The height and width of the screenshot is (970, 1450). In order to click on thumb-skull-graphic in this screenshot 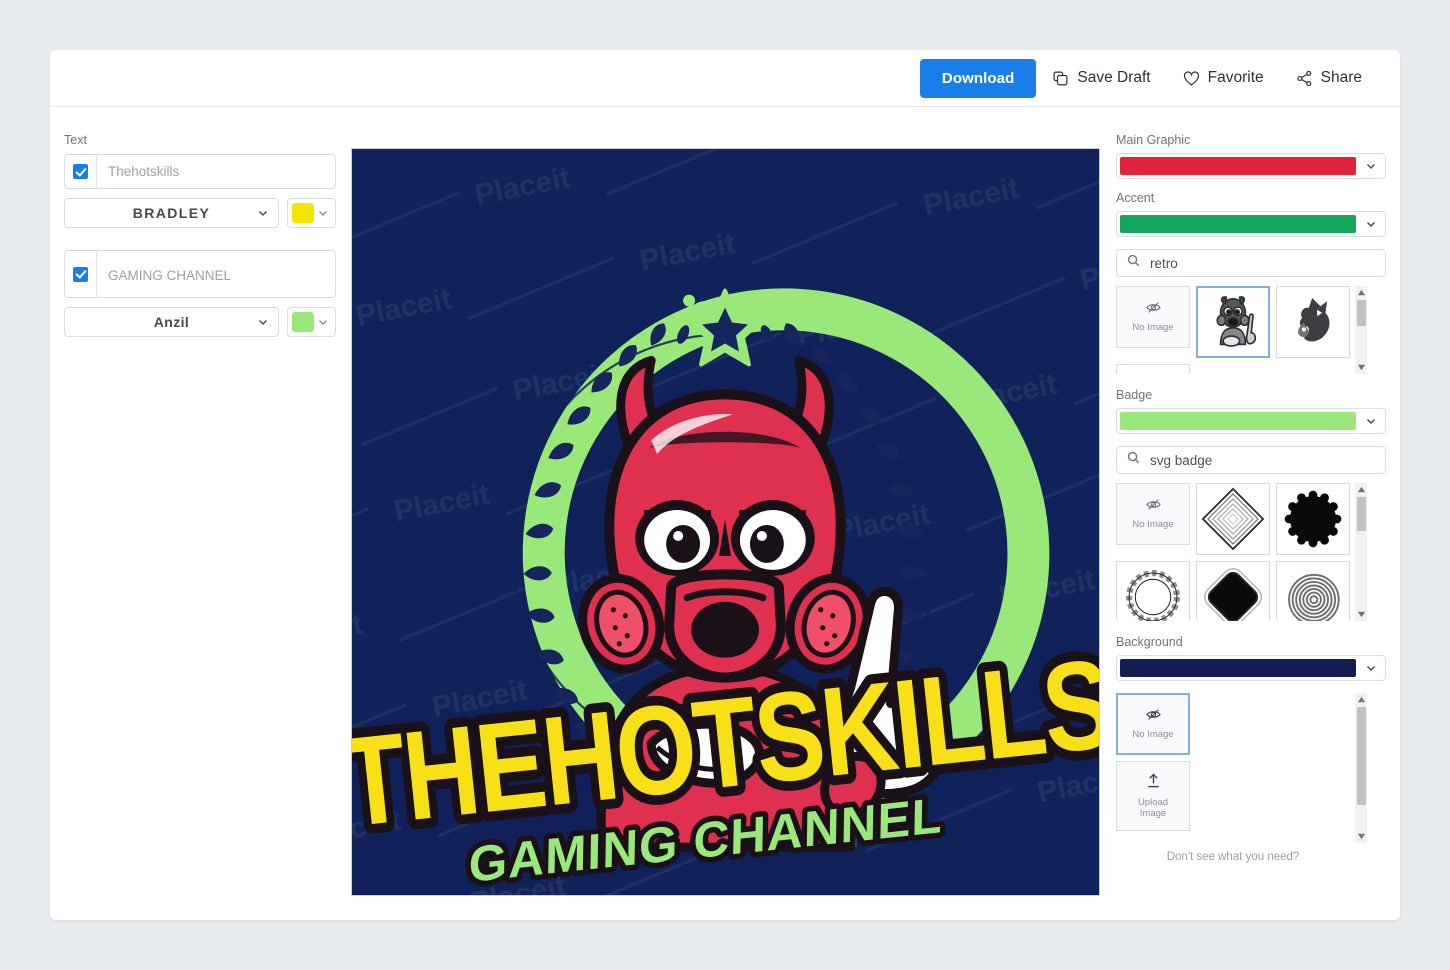, I will do `click(1153, 369)`.